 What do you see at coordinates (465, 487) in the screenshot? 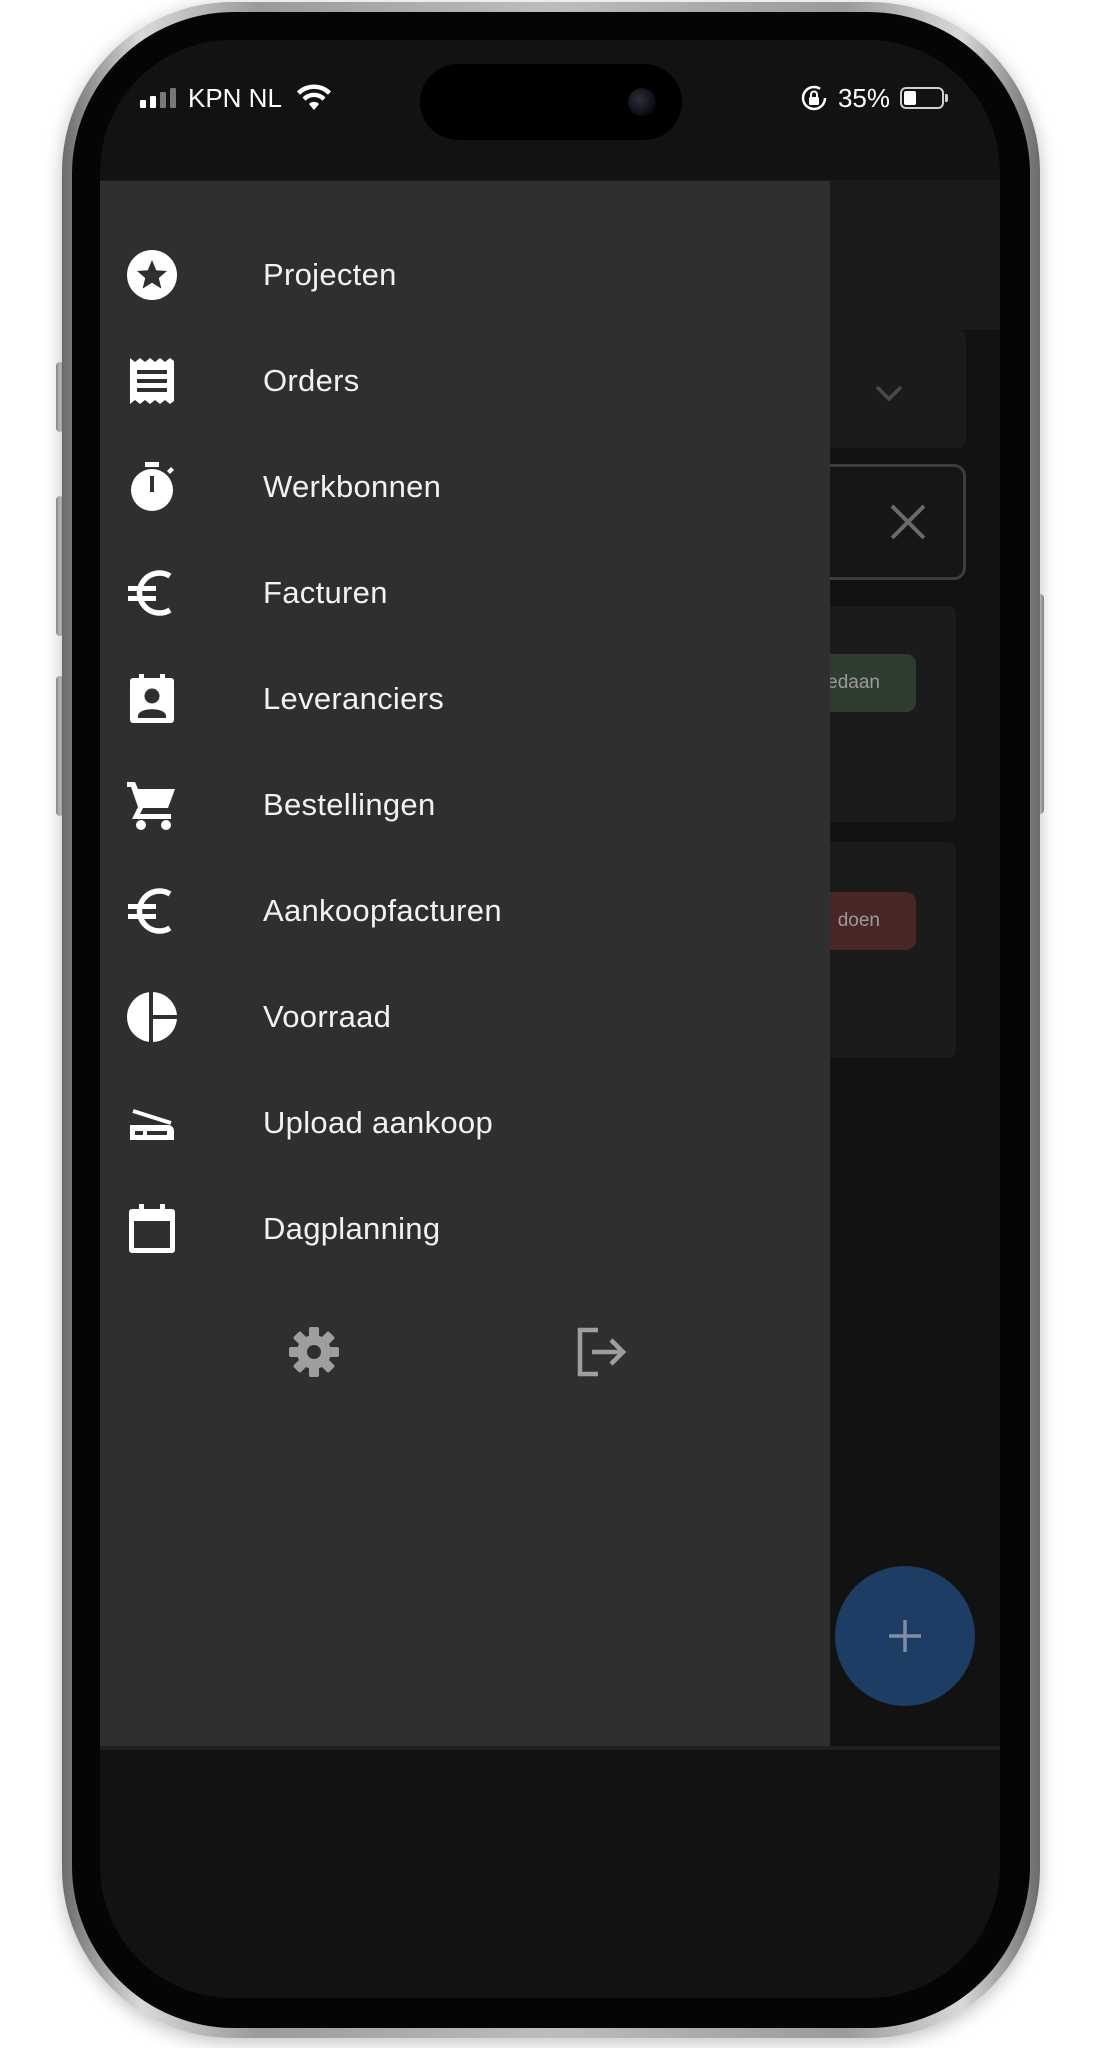
I see `menu-item-werkbonnen: Werkbonnen` at bounding box center [465, 487].